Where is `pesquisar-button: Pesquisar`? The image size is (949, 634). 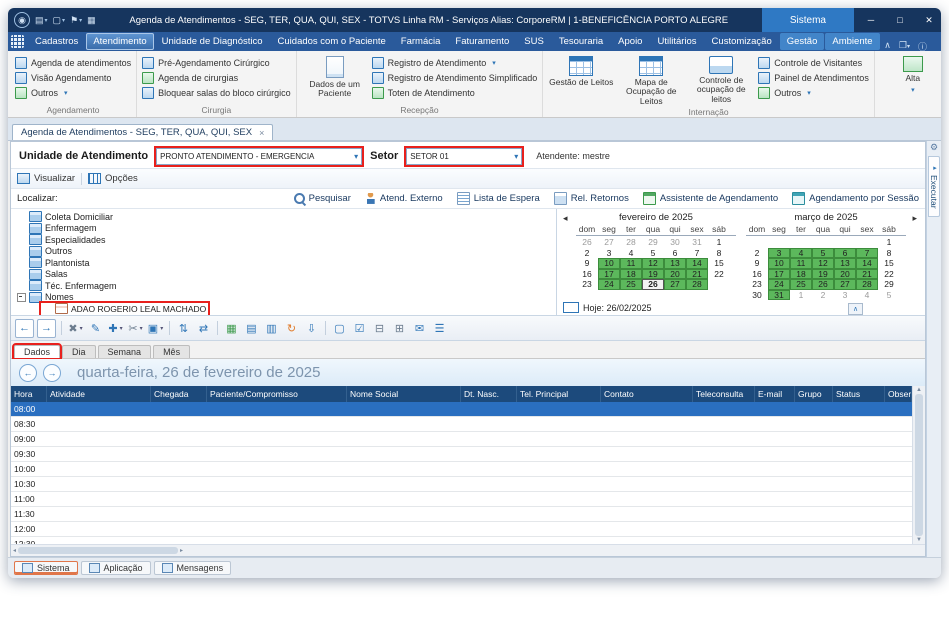 pesquisar-button: Pesquisar is located at coordinates (322, 198).